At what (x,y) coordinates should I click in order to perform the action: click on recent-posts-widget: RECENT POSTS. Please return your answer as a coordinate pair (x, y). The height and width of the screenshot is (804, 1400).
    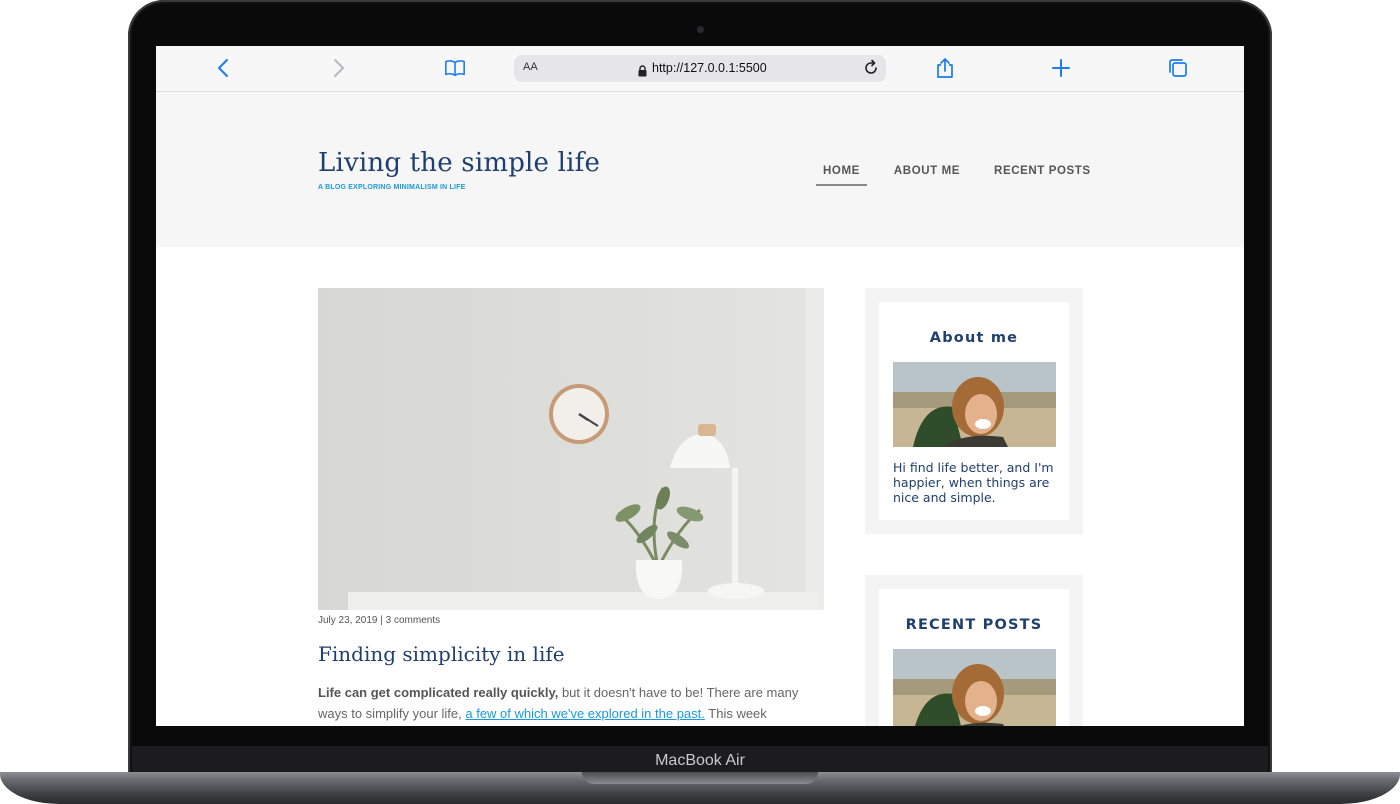
    Looking at the image, I should click on (974, 650).